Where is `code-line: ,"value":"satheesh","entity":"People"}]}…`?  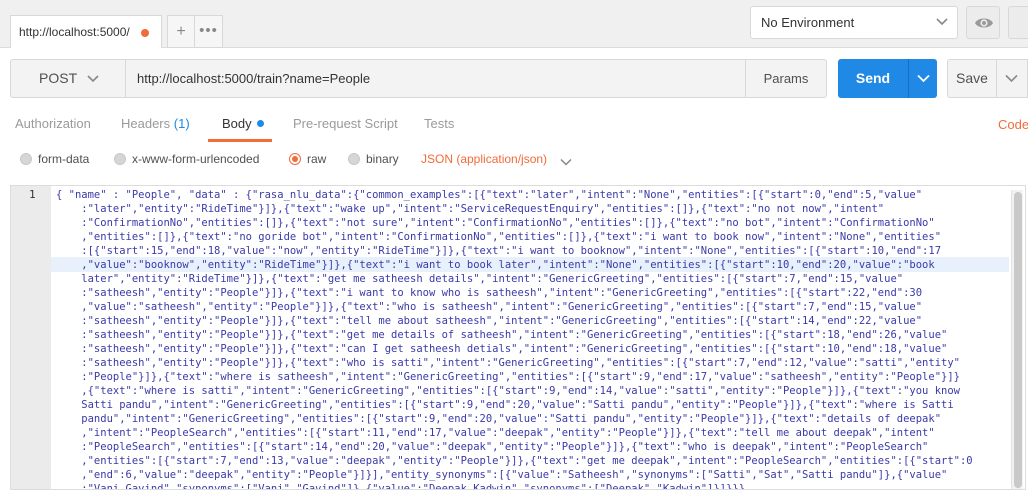
code-line: ,"value":"satheesh","entity":"People"}]}… is located at coordinates (489, 307).